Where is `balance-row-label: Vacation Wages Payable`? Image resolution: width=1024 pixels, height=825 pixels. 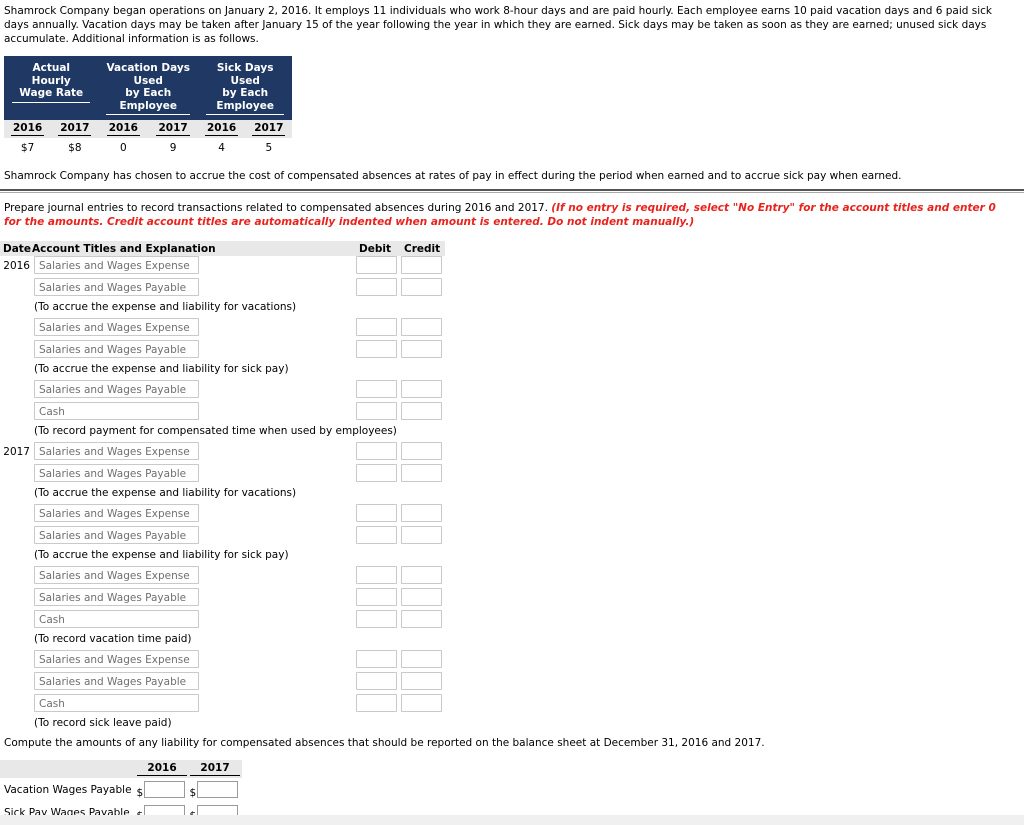
balance-row-label: Vacation Wages Payable is located at coordinates (68, 790).